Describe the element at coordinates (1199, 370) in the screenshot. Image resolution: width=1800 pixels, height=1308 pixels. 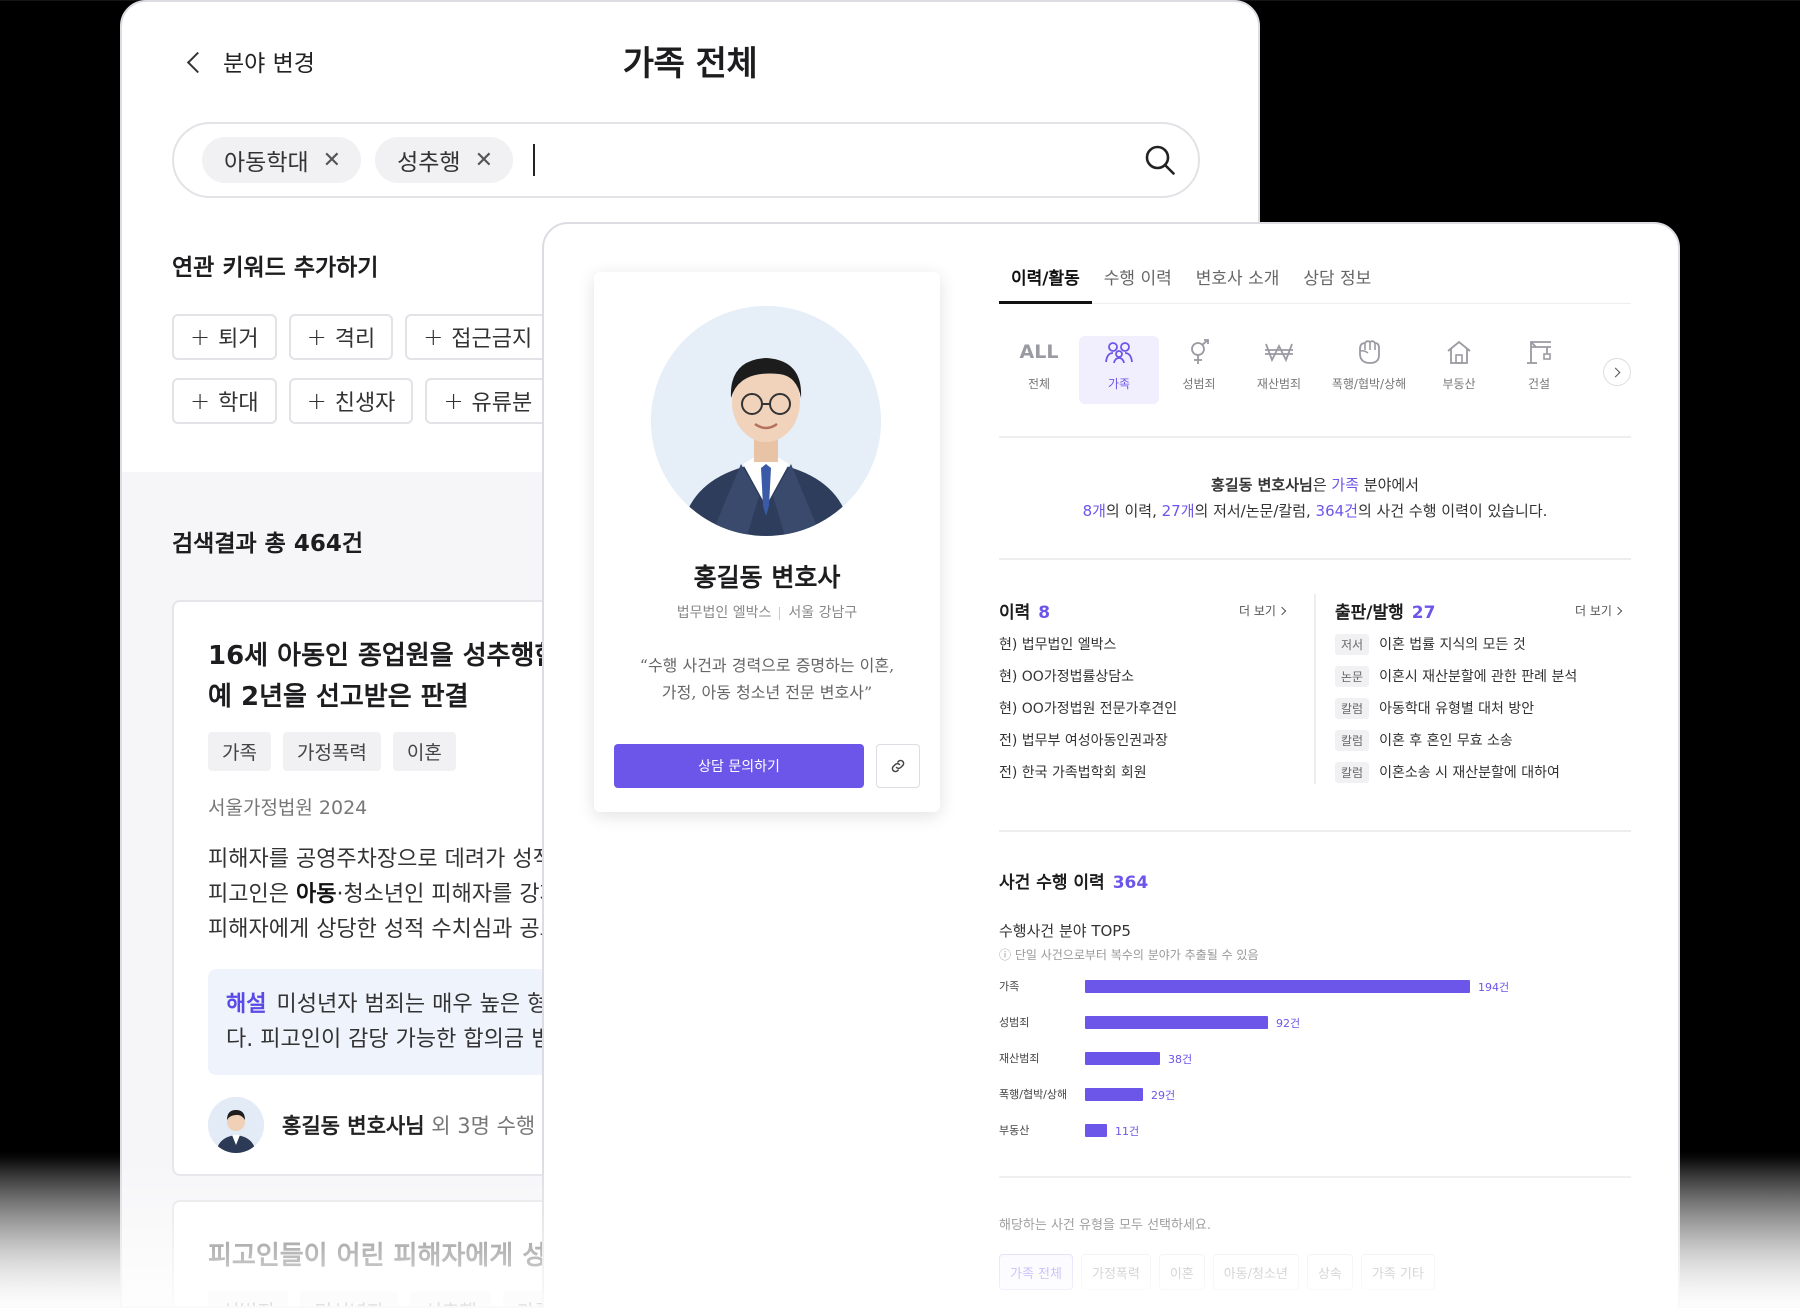
I see `category-sex-crime: 성범죄` at that location.